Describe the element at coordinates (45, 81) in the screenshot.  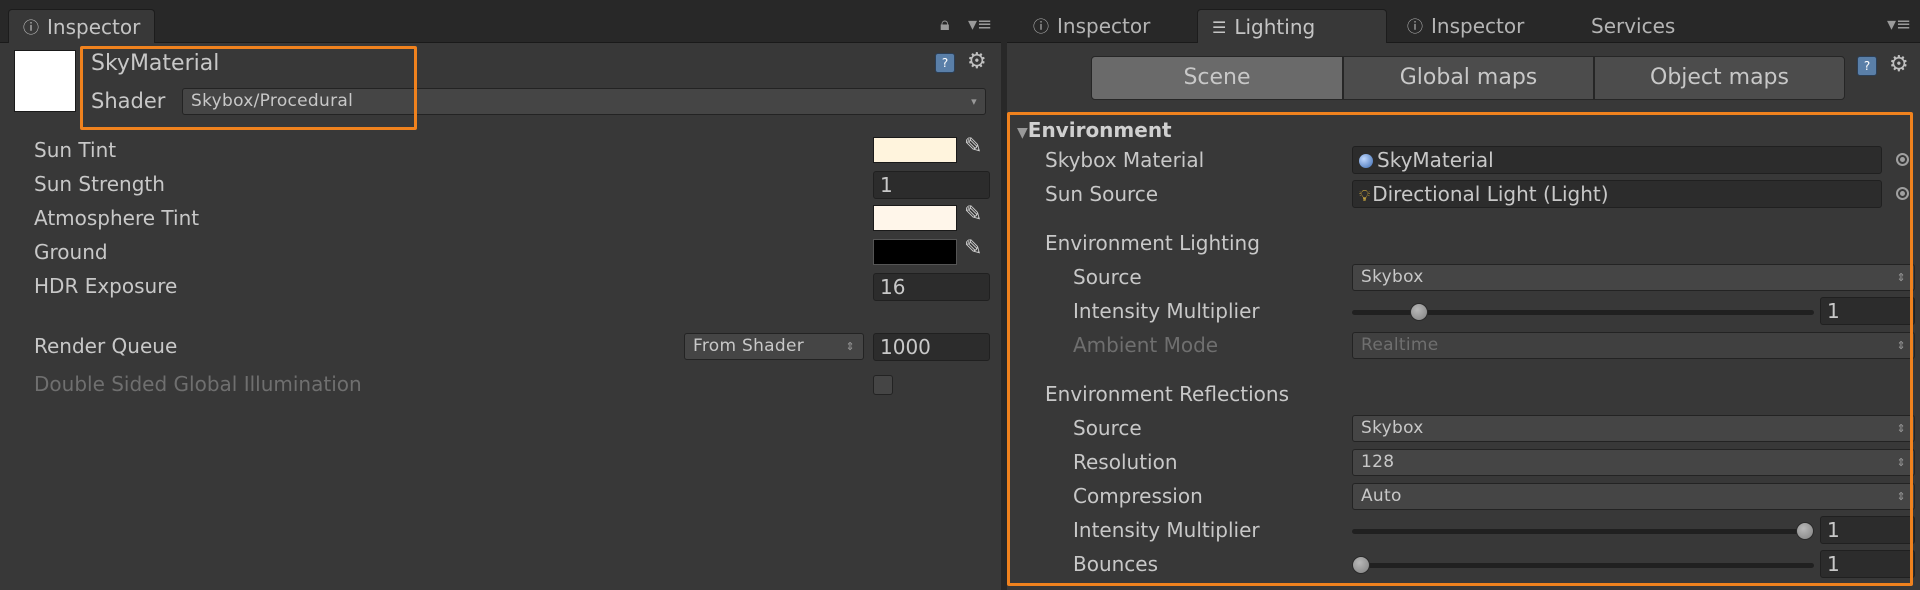
I see `material-preview` at that location.